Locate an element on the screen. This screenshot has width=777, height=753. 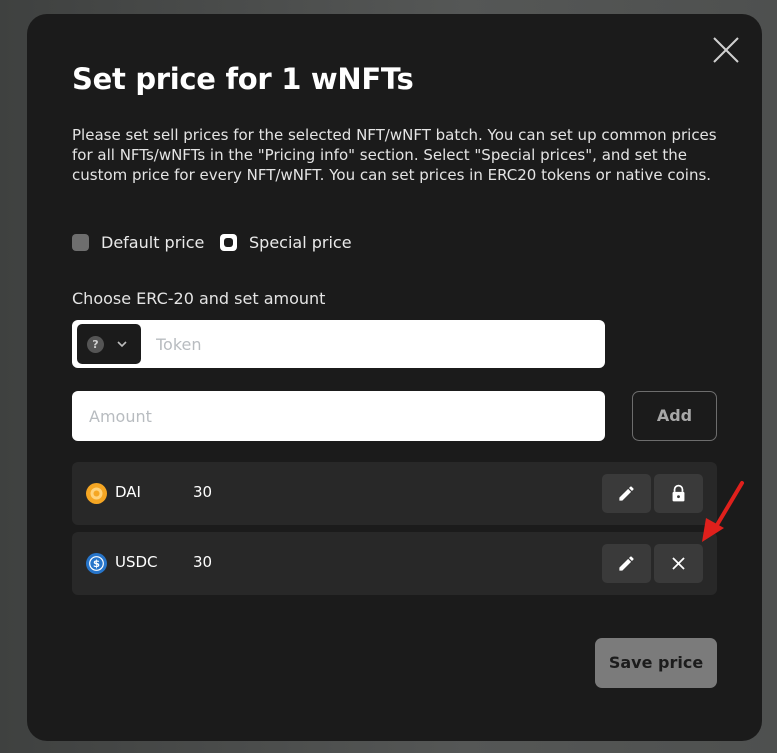
unknown-token-icon: ? is located at coordinates (95, 344).